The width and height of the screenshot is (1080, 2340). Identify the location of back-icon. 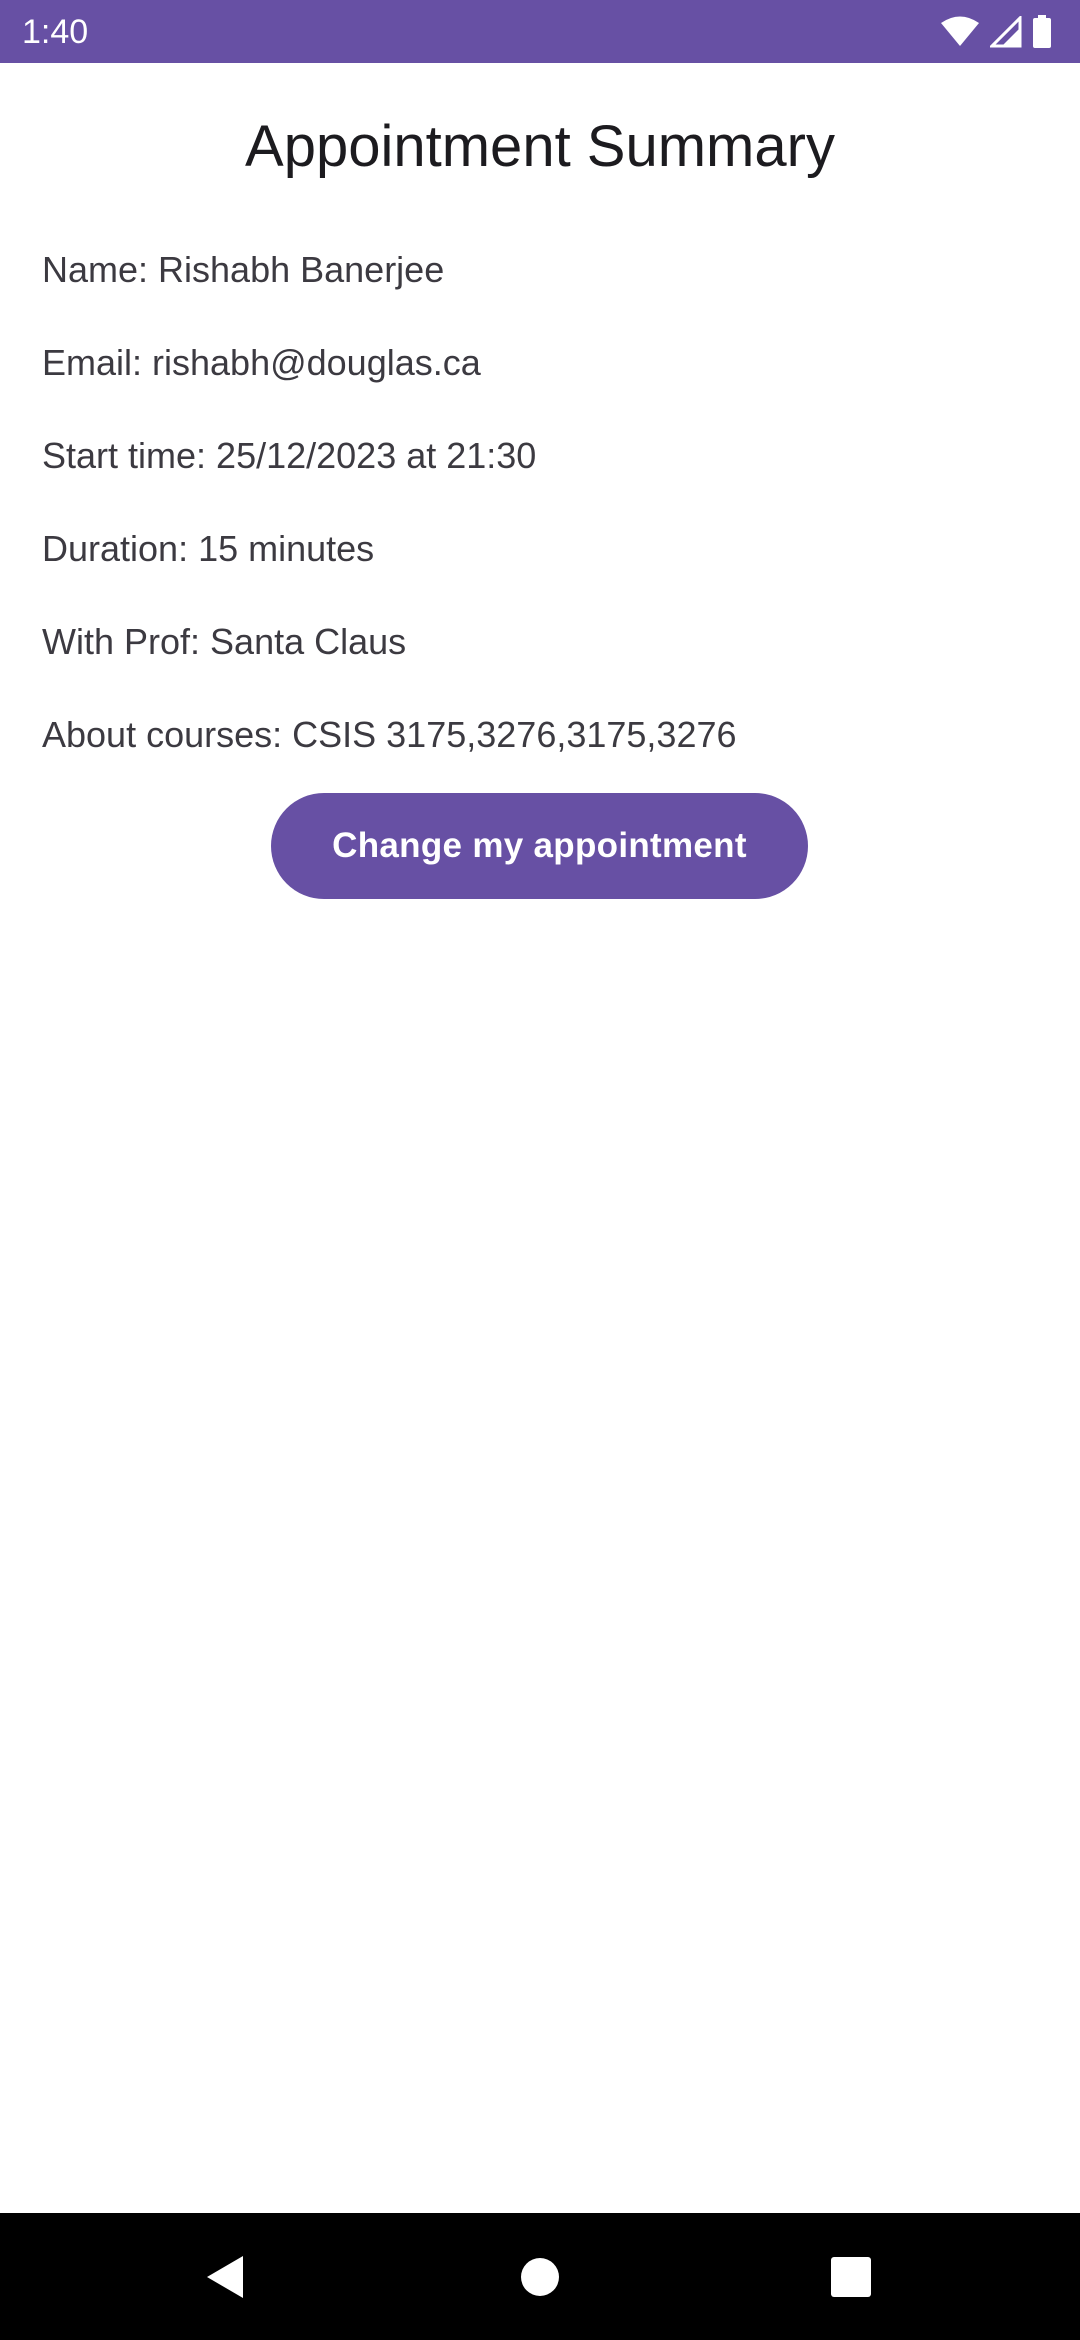
(225, 2277).